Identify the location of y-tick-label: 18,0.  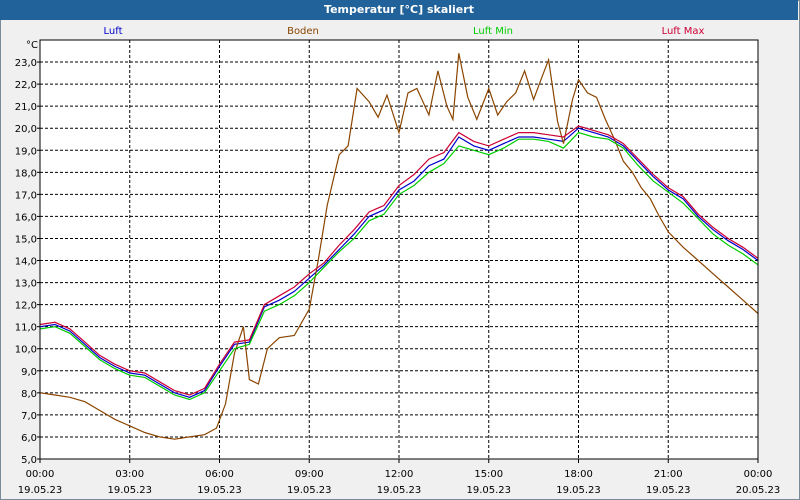
(26, 173).